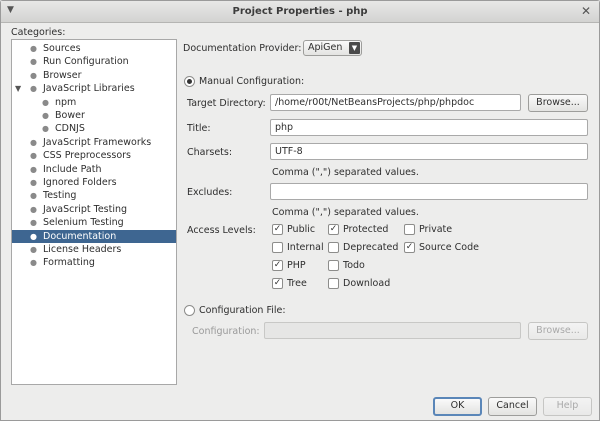  I want to click on charsets-label: Charsets:, so click(210, 152).